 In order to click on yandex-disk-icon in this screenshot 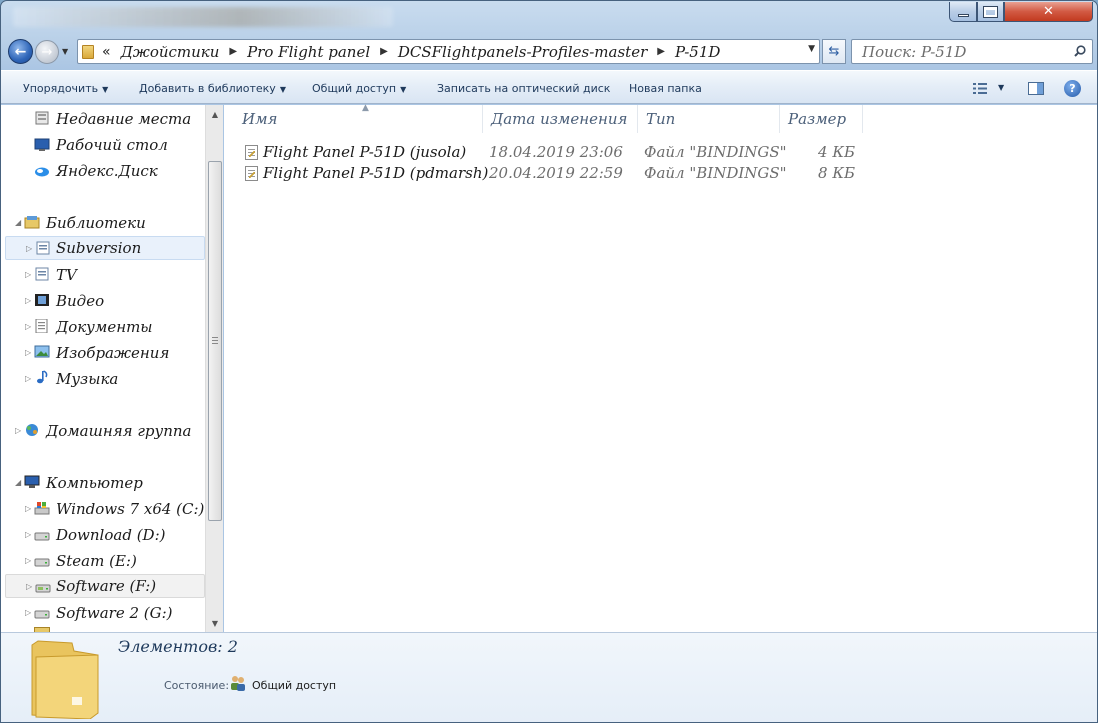, I will do `click(42, 172)`.